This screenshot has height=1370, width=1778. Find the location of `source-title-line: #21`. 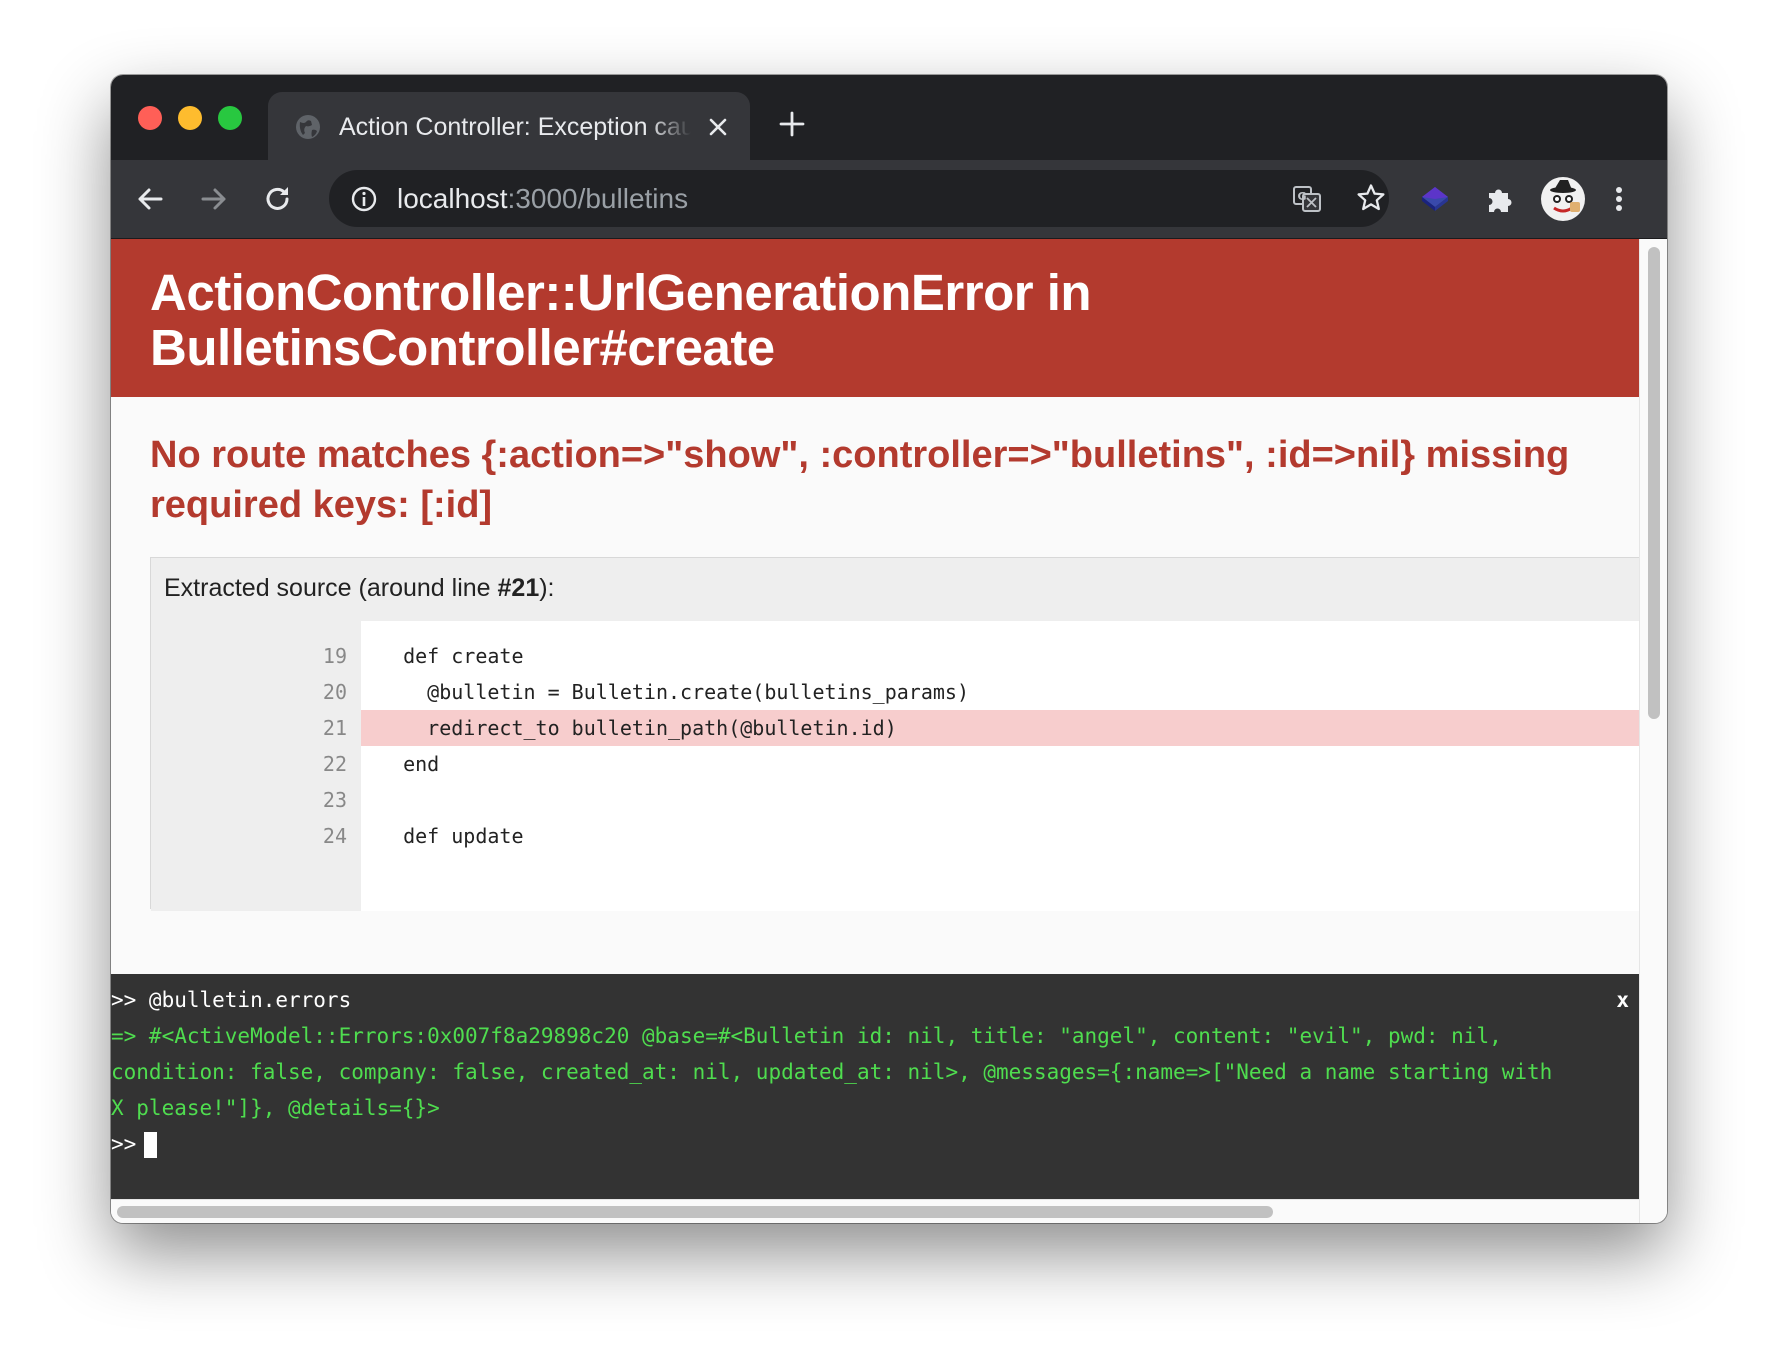

source-title-line: #21 is located at coordinates (518, 588).